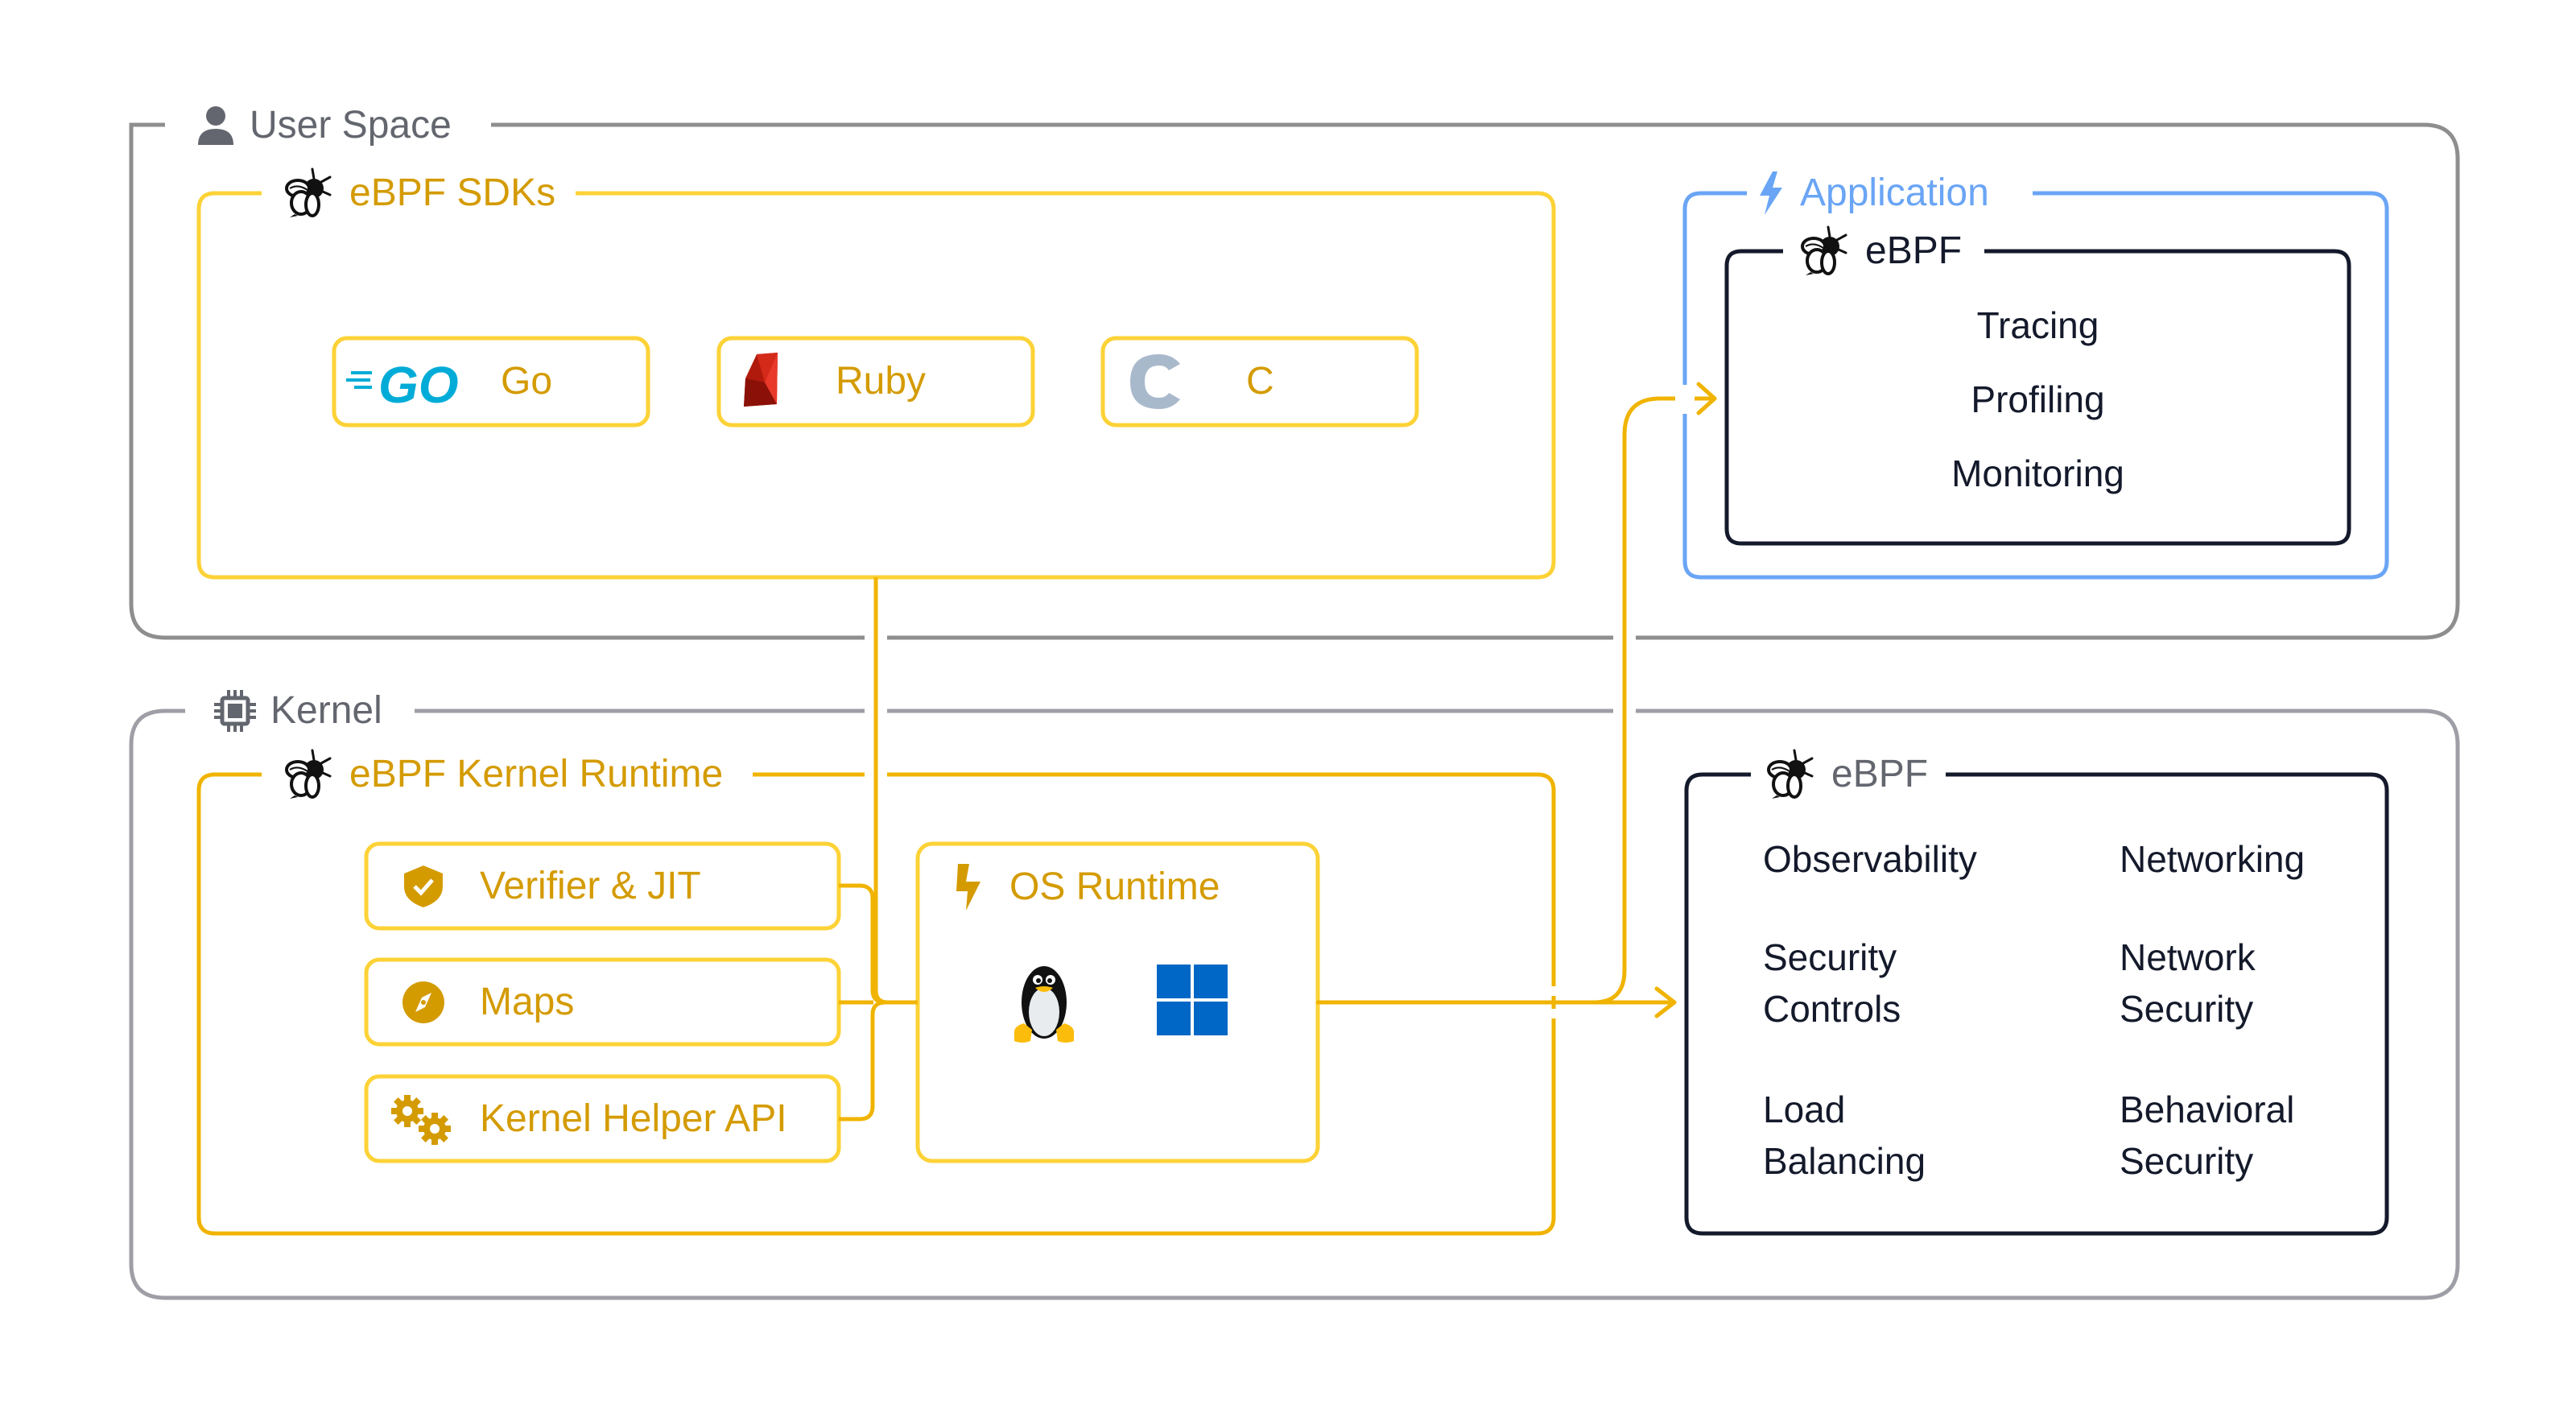  What do you see at coordinates (1894, 192) in the screenshot?
I see `application-title: Application` at bounding box center [1894, 192].